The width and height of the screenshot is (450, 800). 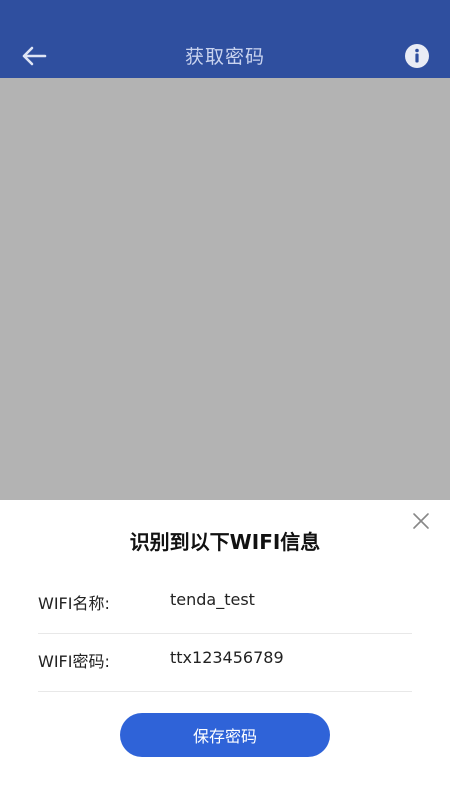 What do you see at coordinates (227, 657) in the screenshot?
I see `wifi-password-value: ttx123456789` at bounding box center [227, 657].